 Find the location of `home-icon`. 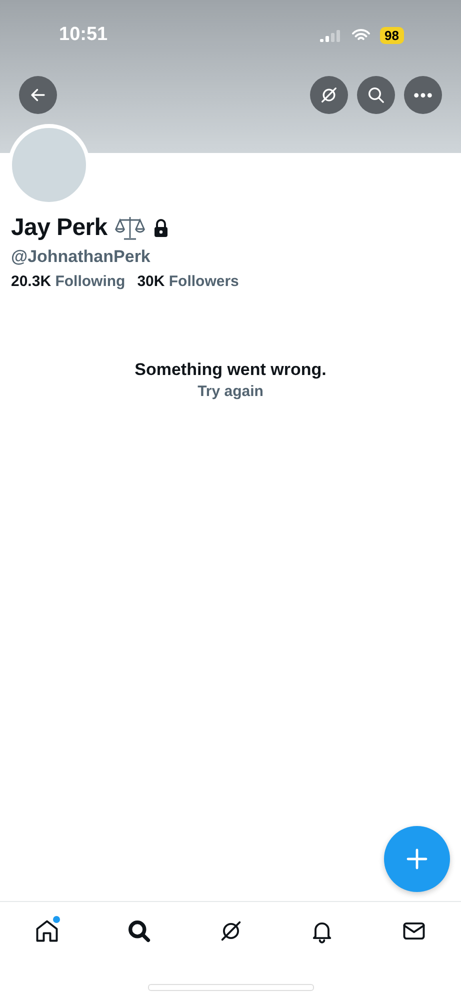

home-icon is located at coordinates (47, 931).